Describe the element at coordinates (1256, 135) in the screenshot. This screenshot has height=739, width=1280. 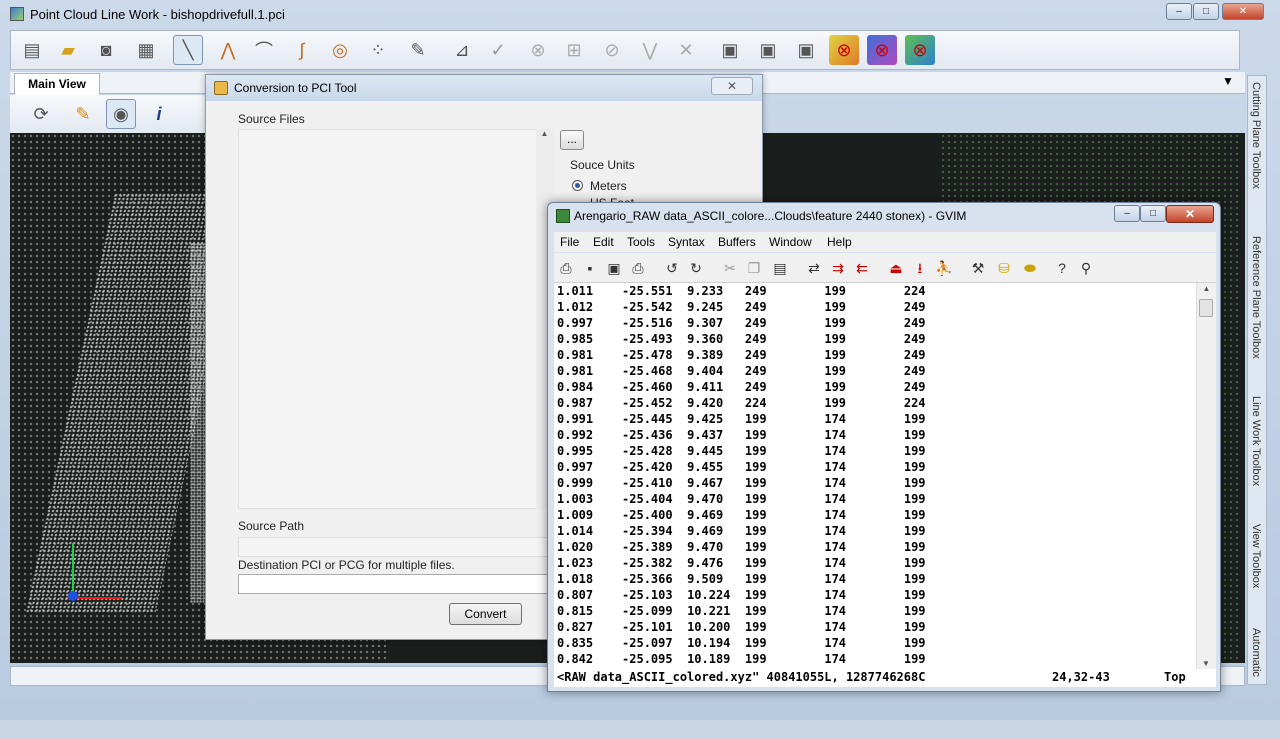
I see `cutting-plane-toolbox-tab: Cutting Plane Toolbox` at that location.